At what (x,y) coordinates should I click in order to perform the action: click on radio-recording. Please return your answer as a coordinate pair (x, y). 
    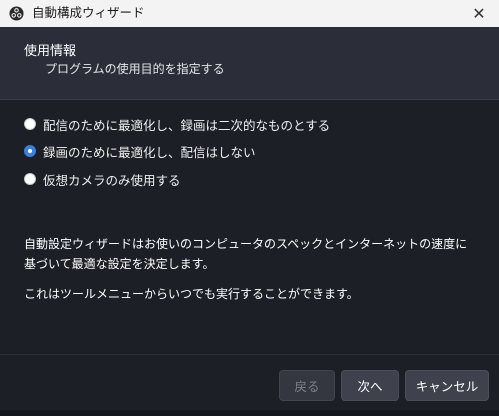
    Looking at the image, I should click on (30, 151).